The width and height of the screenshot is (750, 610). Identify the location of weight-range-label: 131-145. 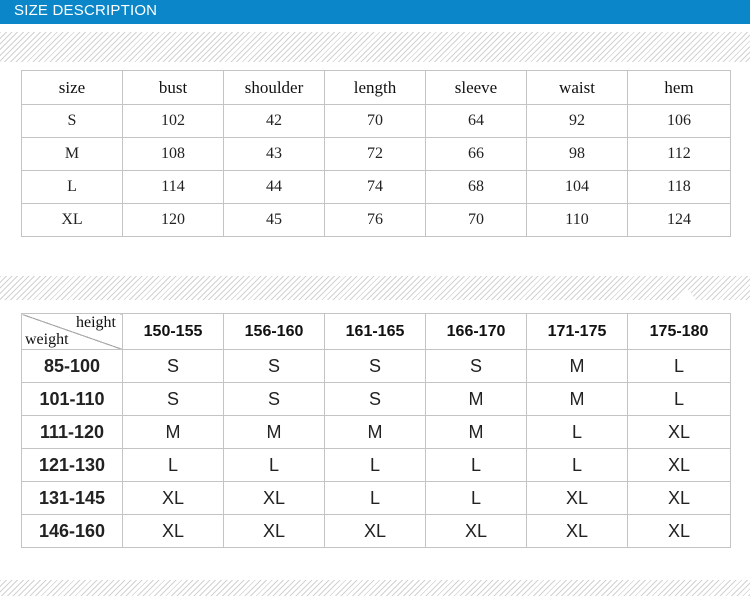
(72, 498).